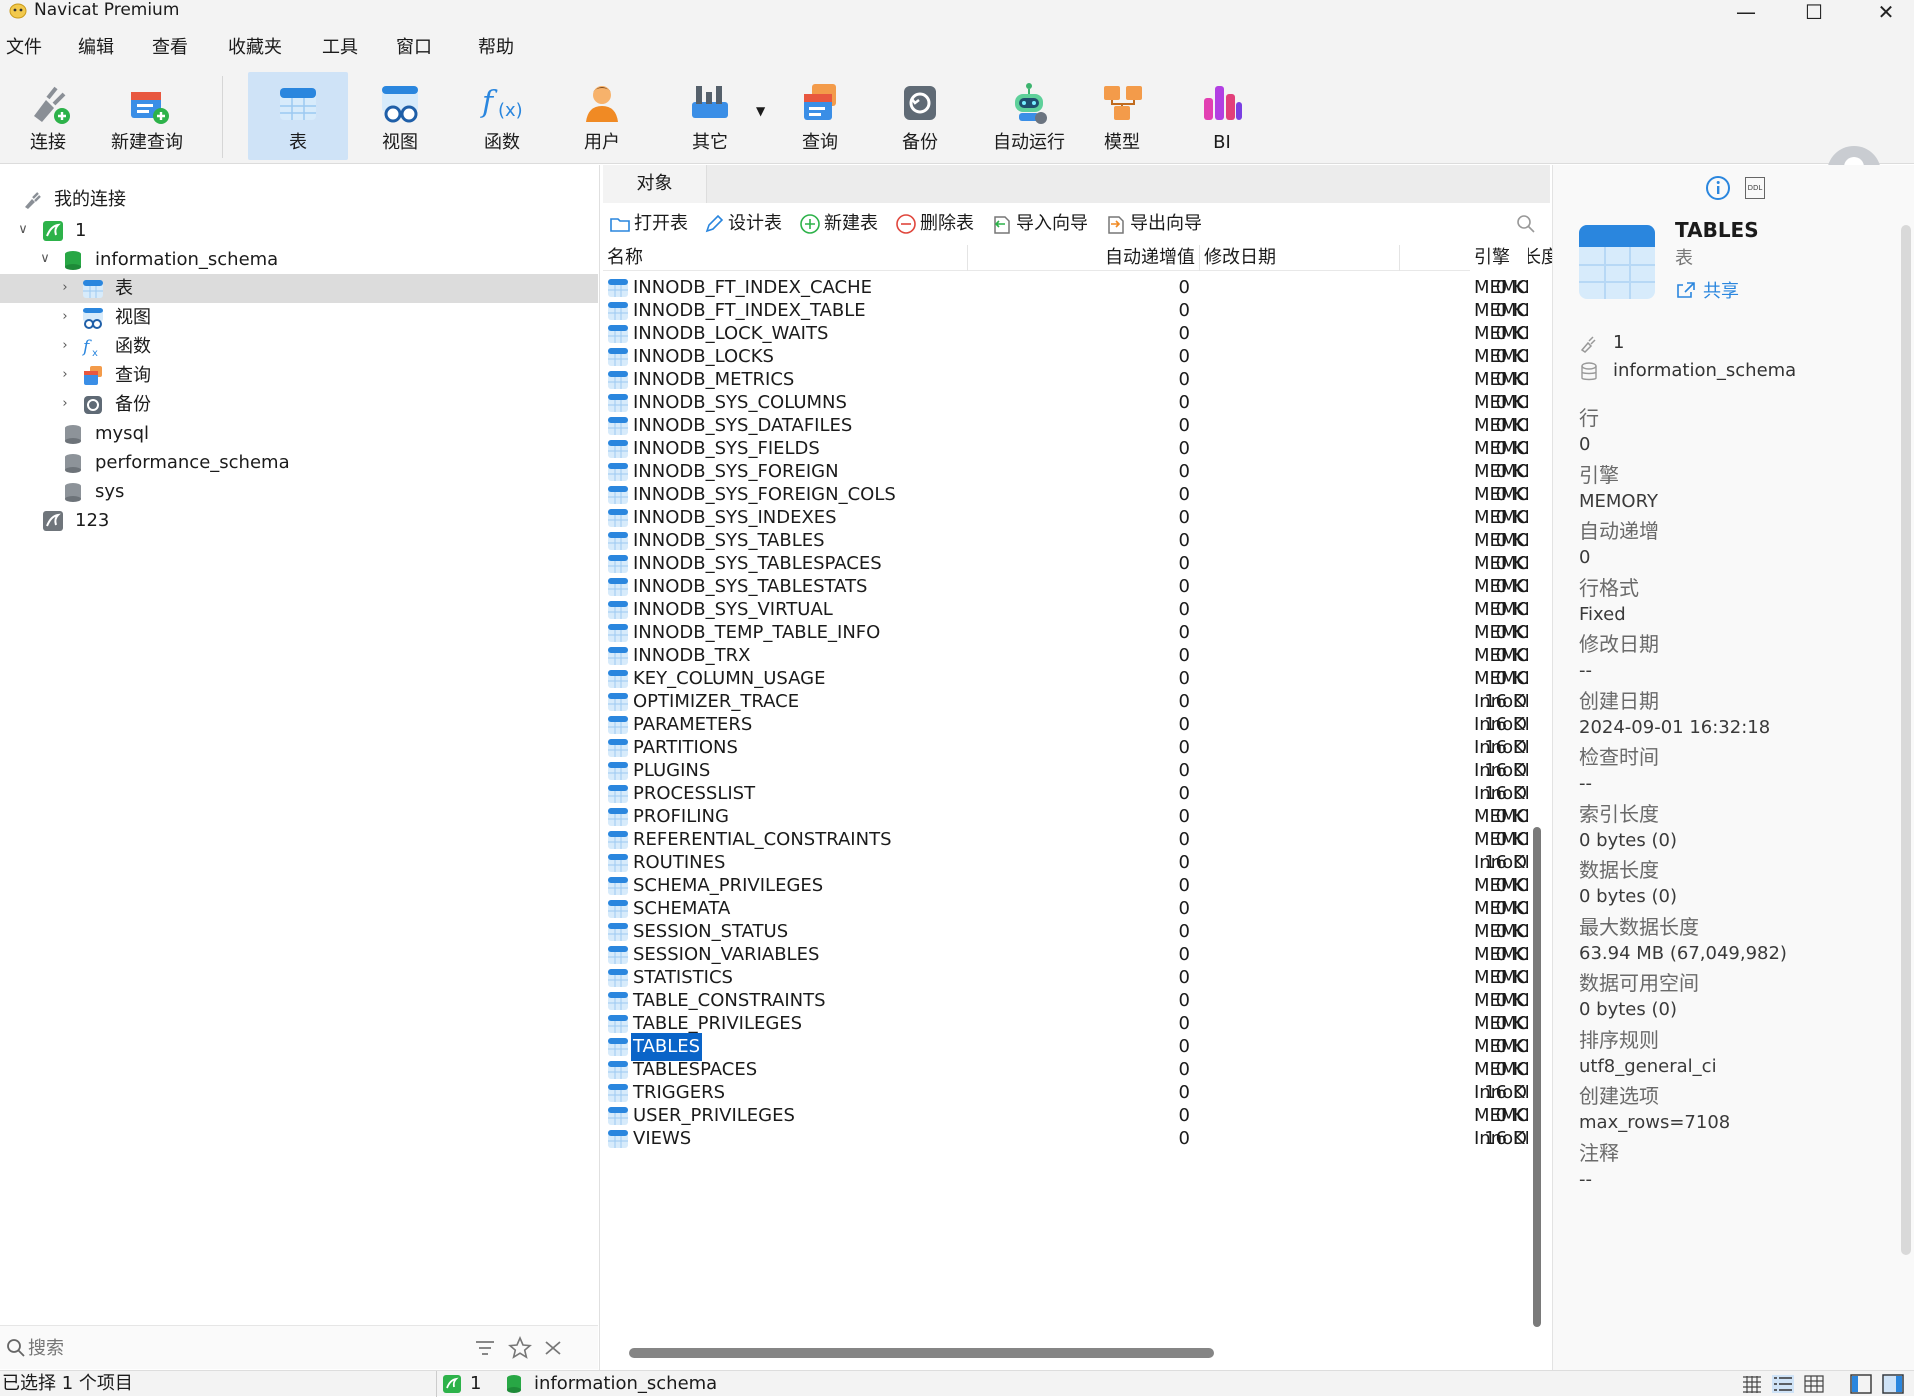 The image size is (1914, 1397). Describe the element at coordinates (1755, 188) in the screenshot. I see `ddl-tab-icon: DDL` at that location.